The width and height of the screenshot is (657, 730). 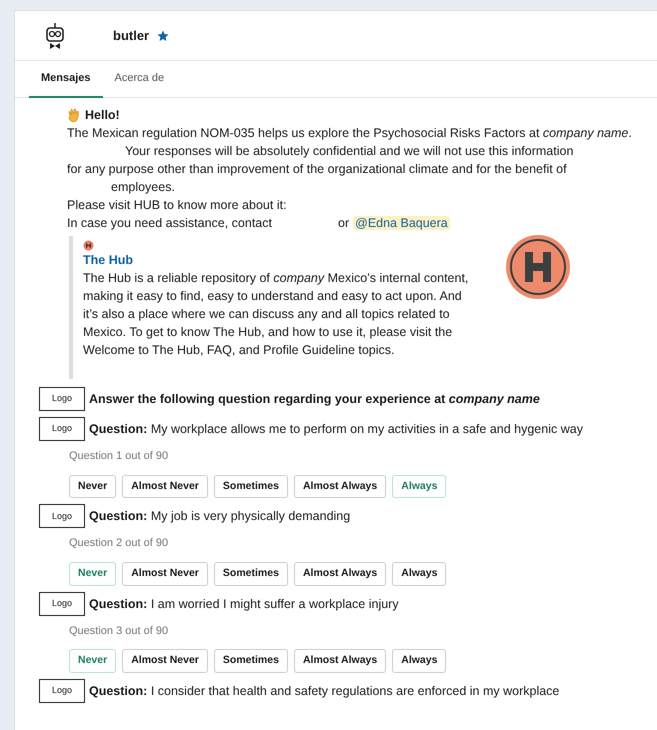 What do you see at coordinates (317, 169) in the screenshot?
I see `message-text: for any purpose other than improvement of the organizational climate and for the benefit of` at bounding box center [317, 169].